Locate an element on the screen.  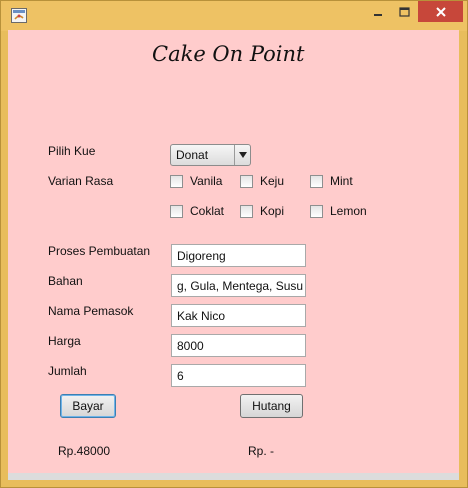
checkbox-coklat: Coklat is located at coordinates (197, 211).